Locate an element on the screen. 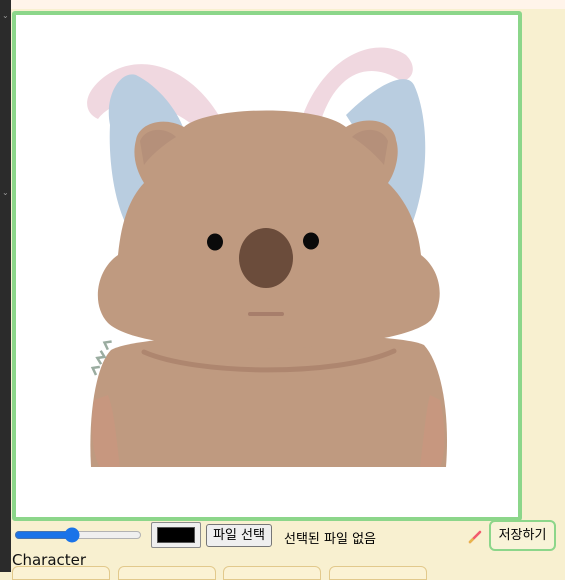 The width and height of the screenshot is (565, 580). toolbar: 파일 선택 선택된 파일 없음 저장하기 is located at coordinates (284, 536).